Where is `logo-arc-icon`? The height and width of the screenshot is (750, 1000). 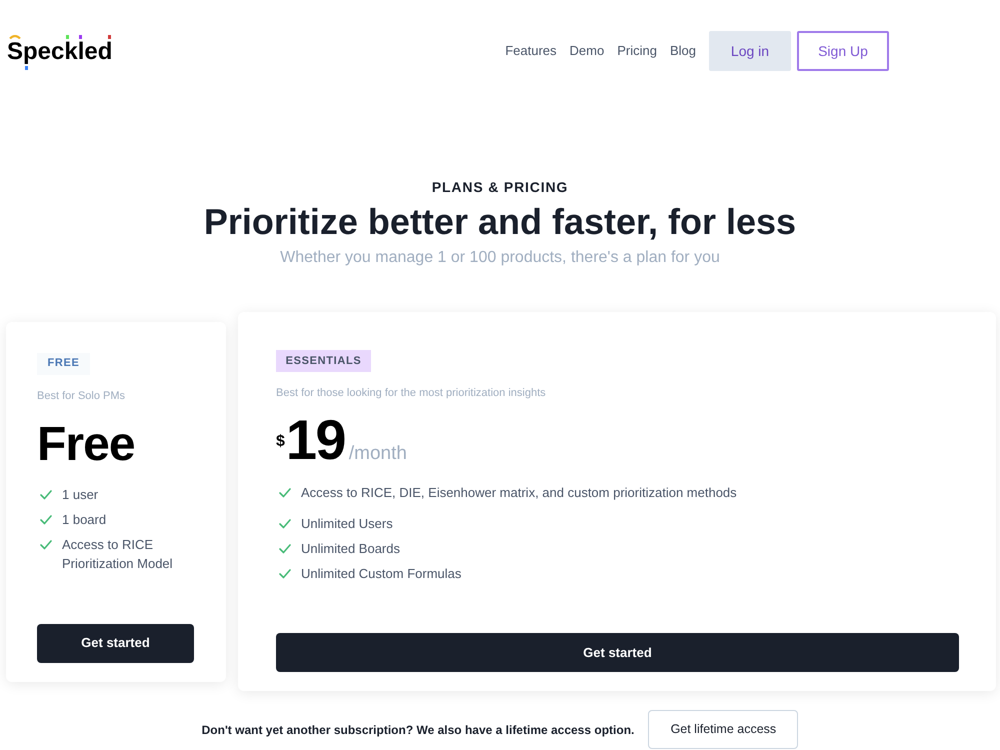
logo-arc-icon is located at coordinates (15, 37).